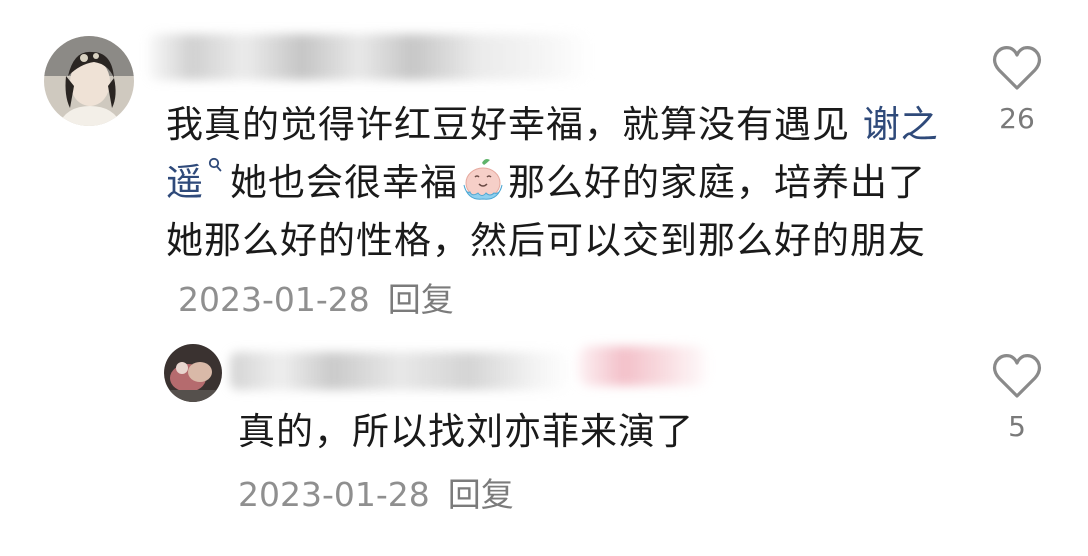 The width and height of the screenshot is (1088, 556). Describe the element at coordinates (481, 494) in the screenshot. I see `reply-reply-button: 回复` at that location.